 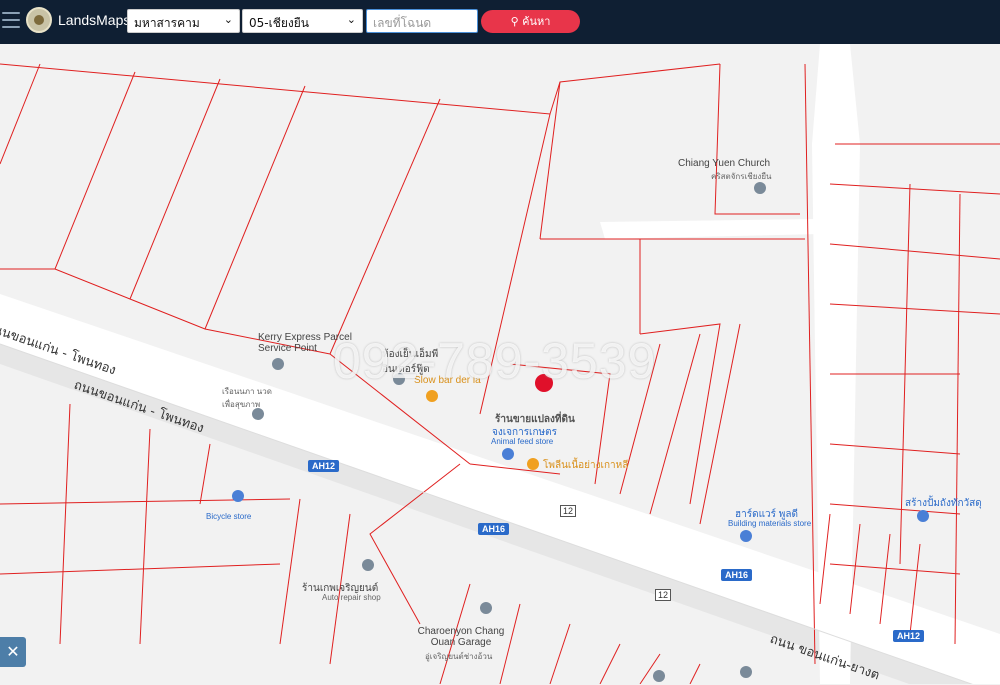 What do you see at coordinates (486, 608) in the screenshot?
I see `garage2-pin-icon` at bounding box center [486, 608].